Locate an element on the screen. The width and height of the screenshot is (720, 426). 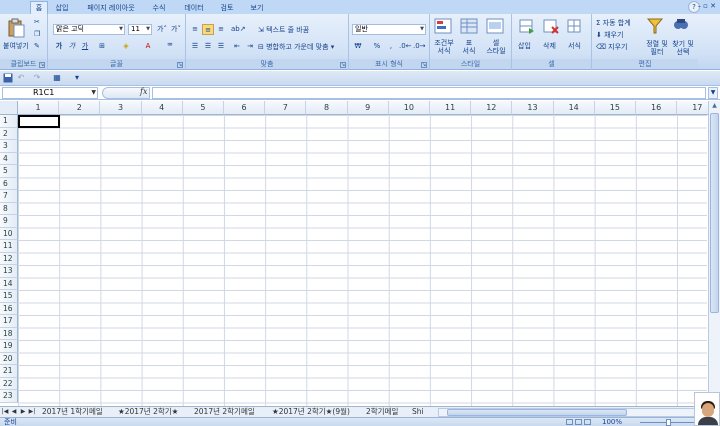
first-sheet-icon: |◀ is located at coordinates (5, 412).